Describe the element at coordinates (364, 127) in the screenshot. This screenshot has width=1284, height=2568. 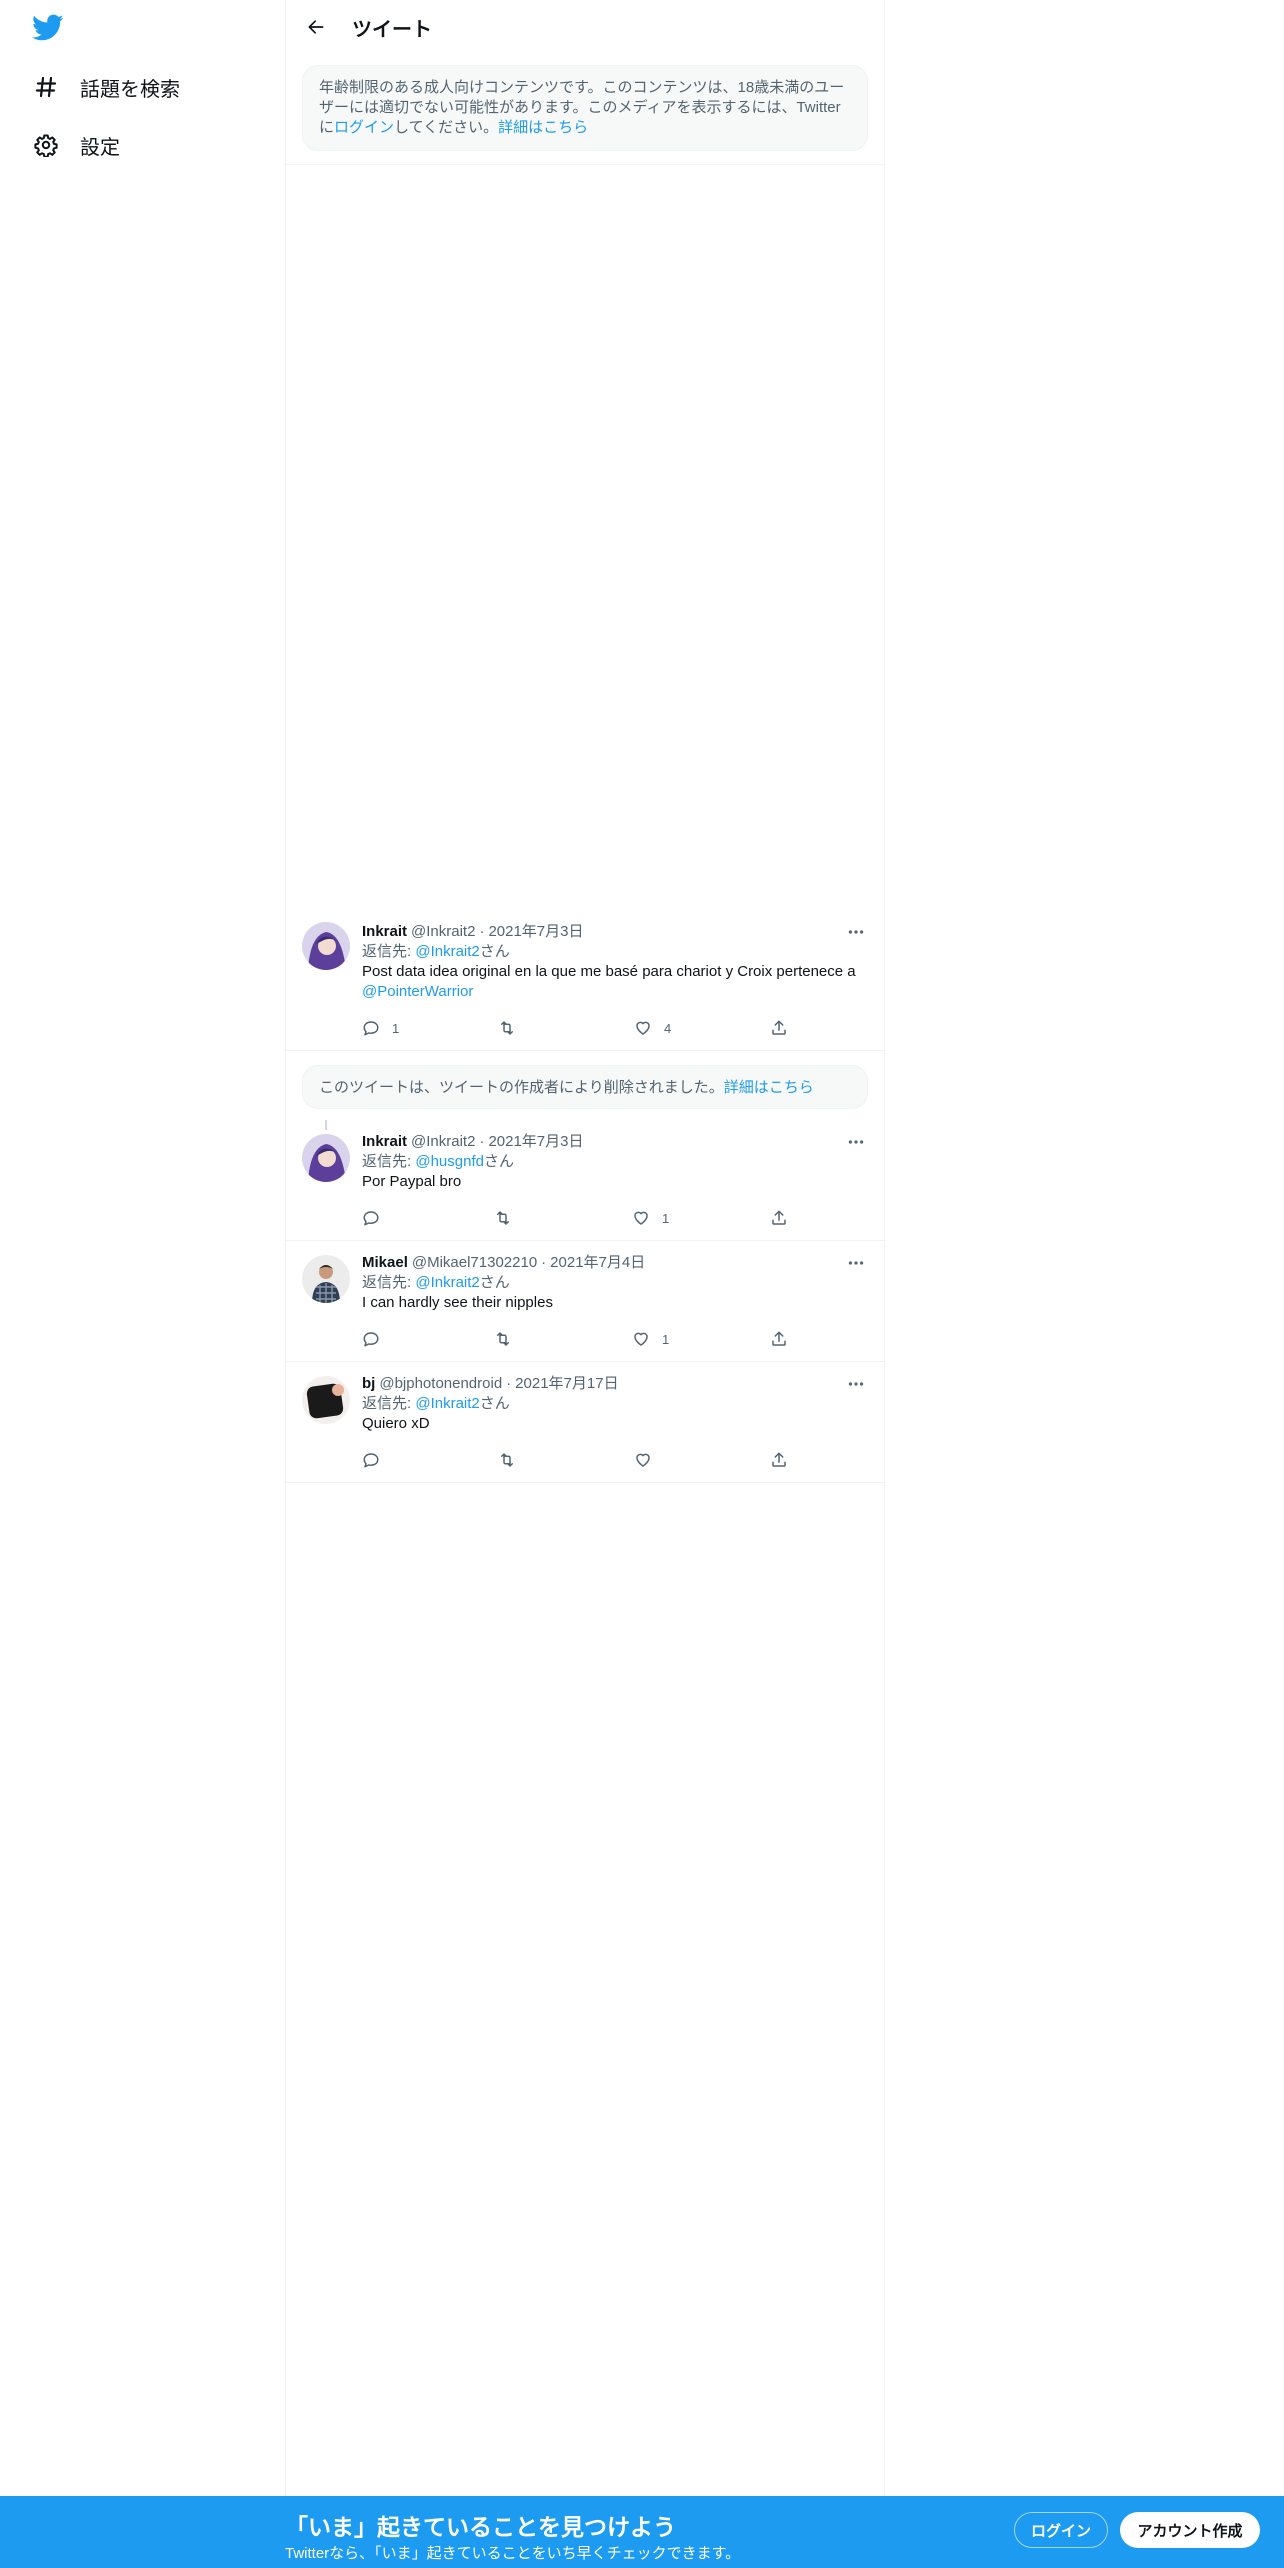
I see `login-link: ログイン` at that location.